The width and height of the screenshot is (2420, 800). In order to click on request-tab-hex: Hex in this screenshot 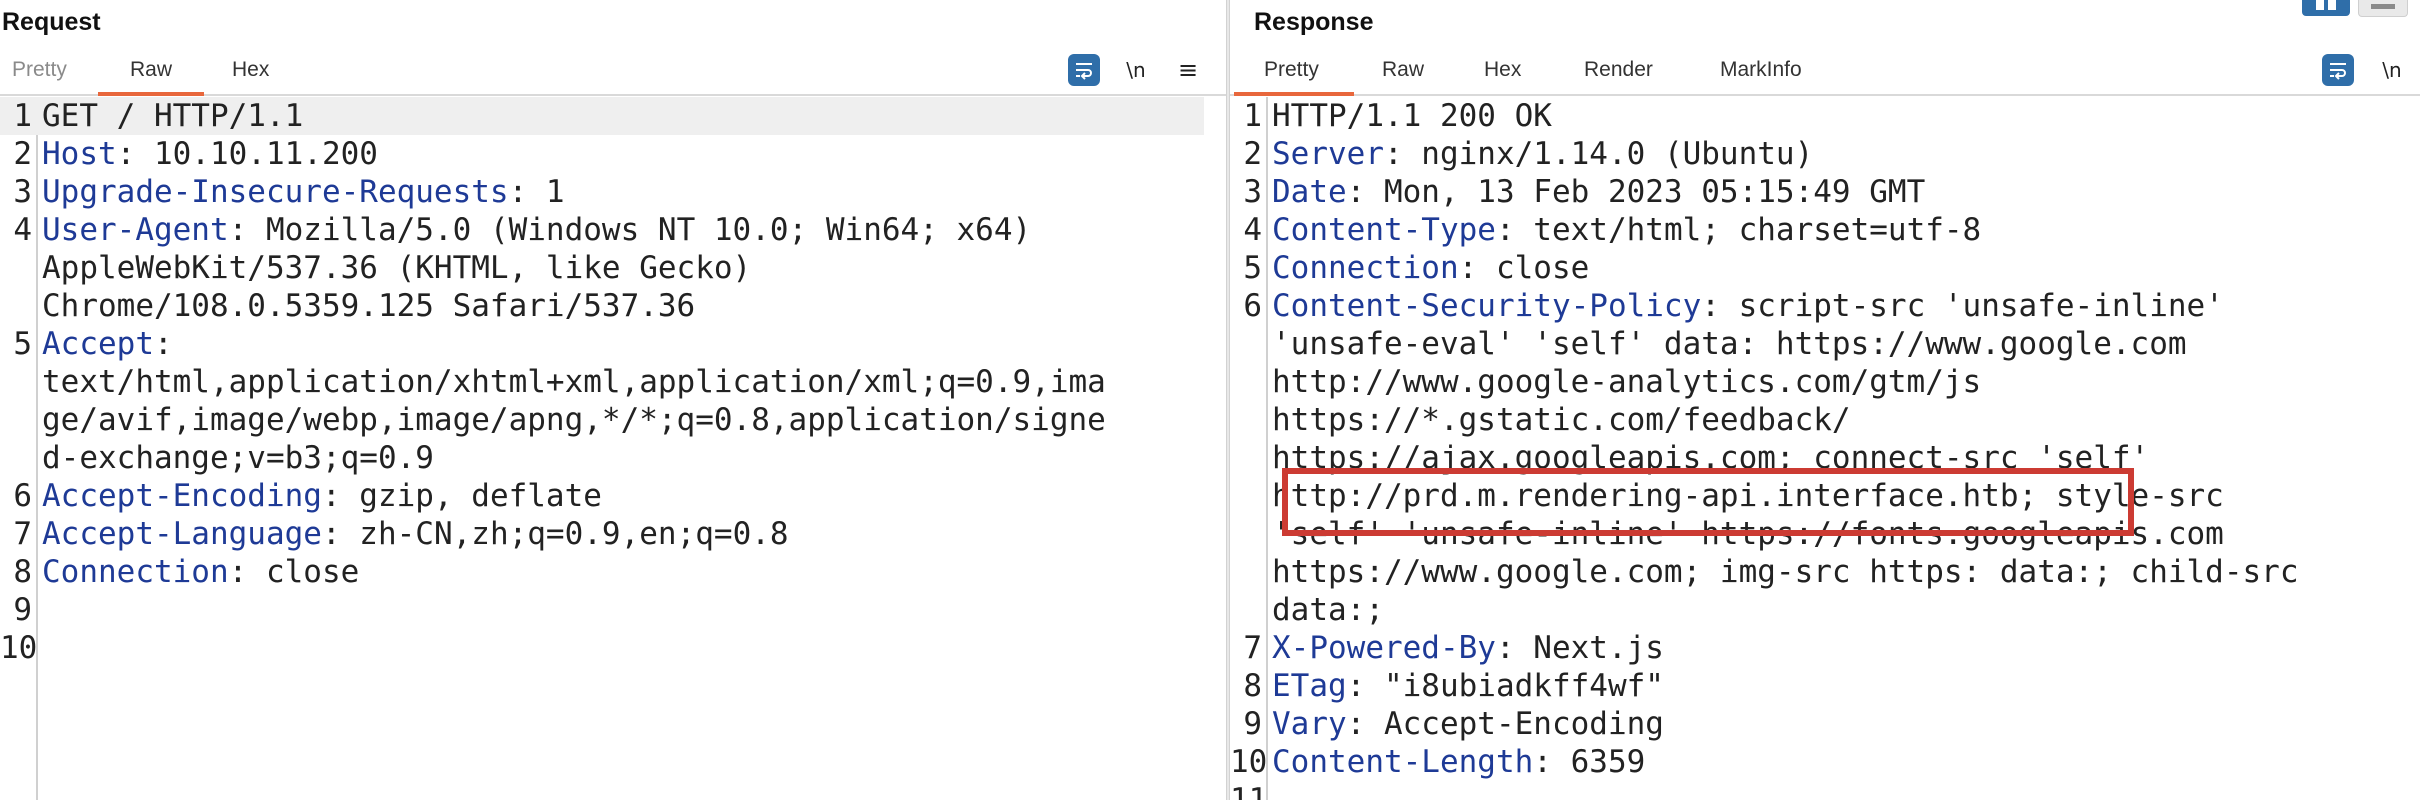, I will do `click(250, 70)`.